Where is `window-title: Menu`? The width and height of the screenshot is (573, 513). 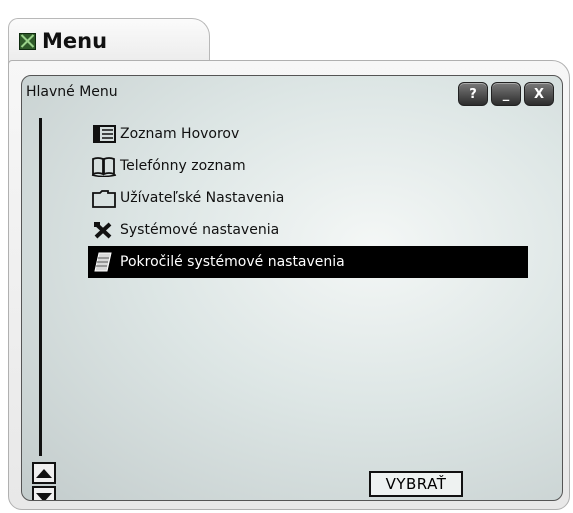 window-title: Menu is located at coordinates (63, 41).